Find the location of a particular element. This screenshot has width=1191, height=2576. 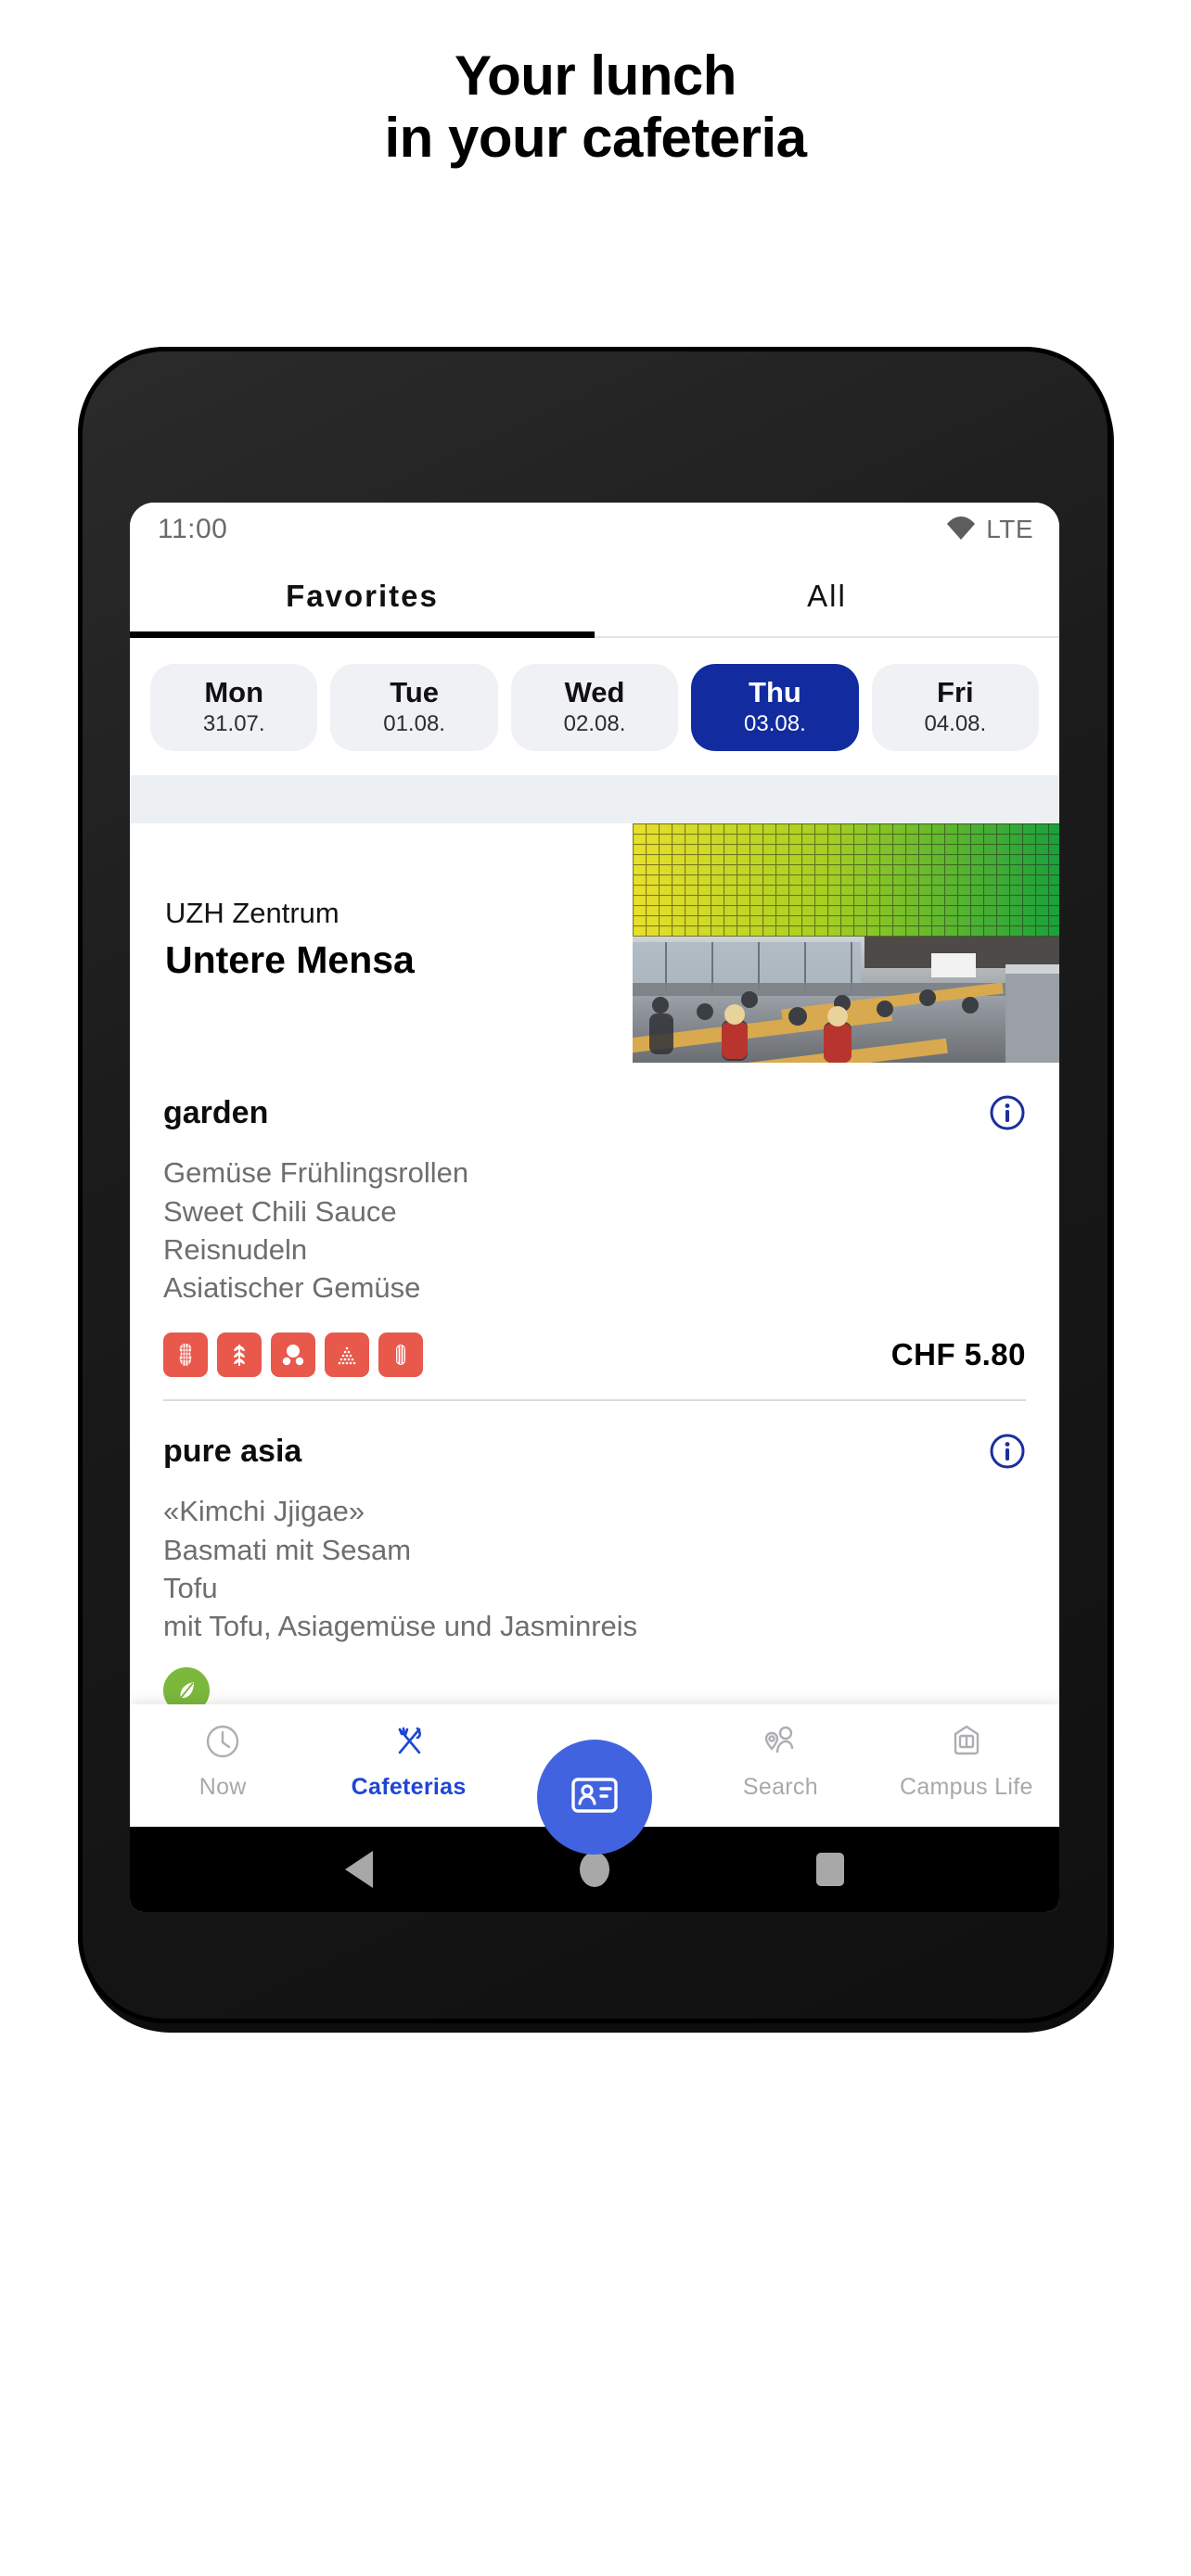

day-chip-mon-name: Mon is located at coordinates (234, 692).